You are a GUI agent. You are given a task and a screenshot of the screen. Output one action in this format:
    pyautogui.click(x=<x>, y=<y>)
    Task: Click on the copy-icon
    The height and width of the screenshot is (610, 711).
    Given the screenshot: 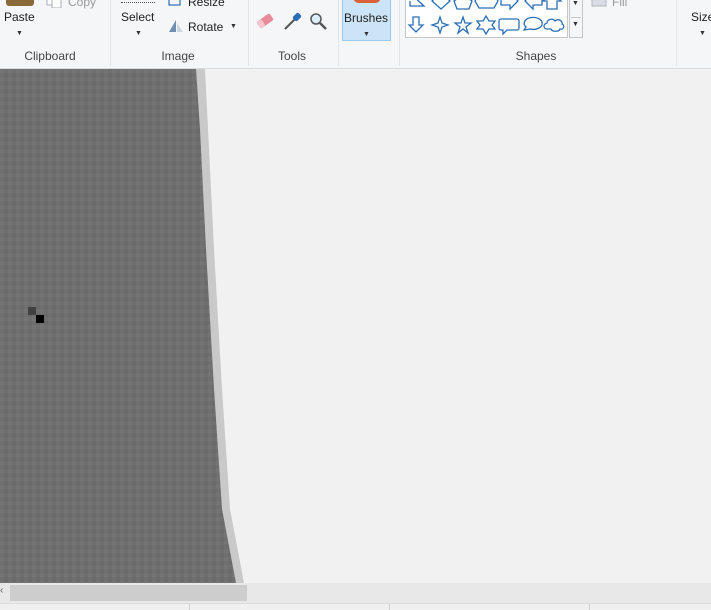 What is the action you would take?
    pyautogui.click(x=54, y=4)
    